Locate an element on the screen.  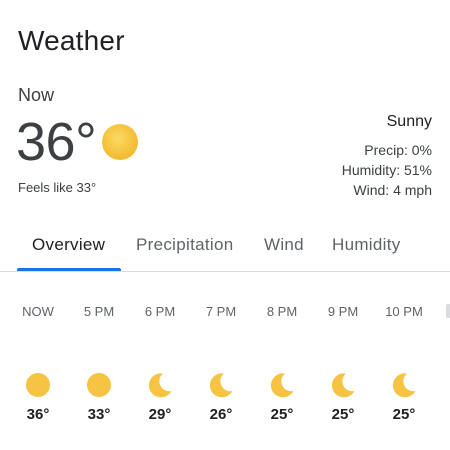
hour-time: 7 PM is located at coordinates (221, 311).